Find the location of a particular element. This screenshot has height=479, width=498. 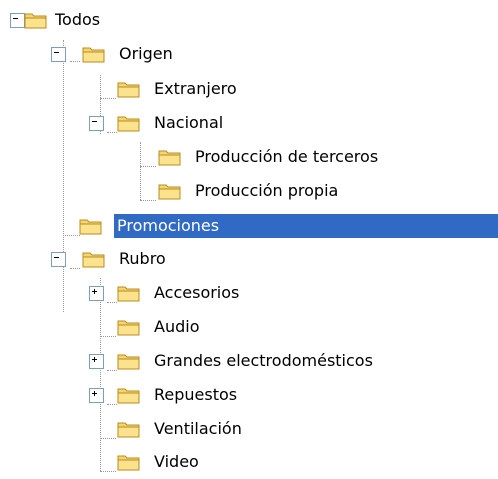

tree-node-promociones: Promociones is located at coordinates (249, 228).